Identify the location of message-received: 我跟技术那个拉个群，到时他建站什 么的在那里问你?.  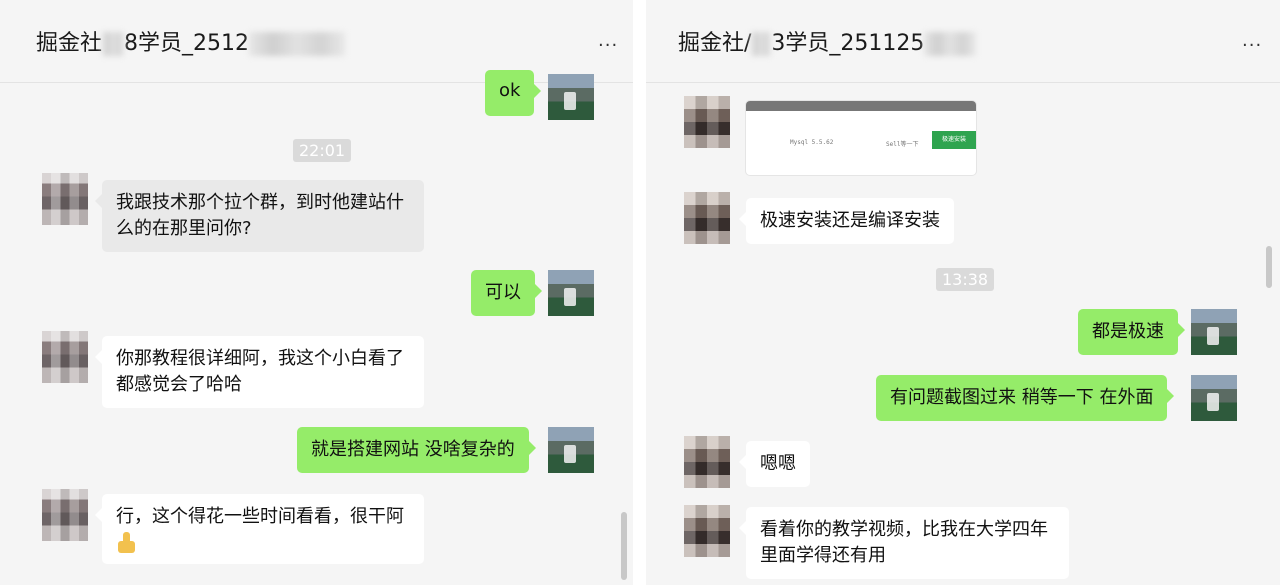
(259, 216).